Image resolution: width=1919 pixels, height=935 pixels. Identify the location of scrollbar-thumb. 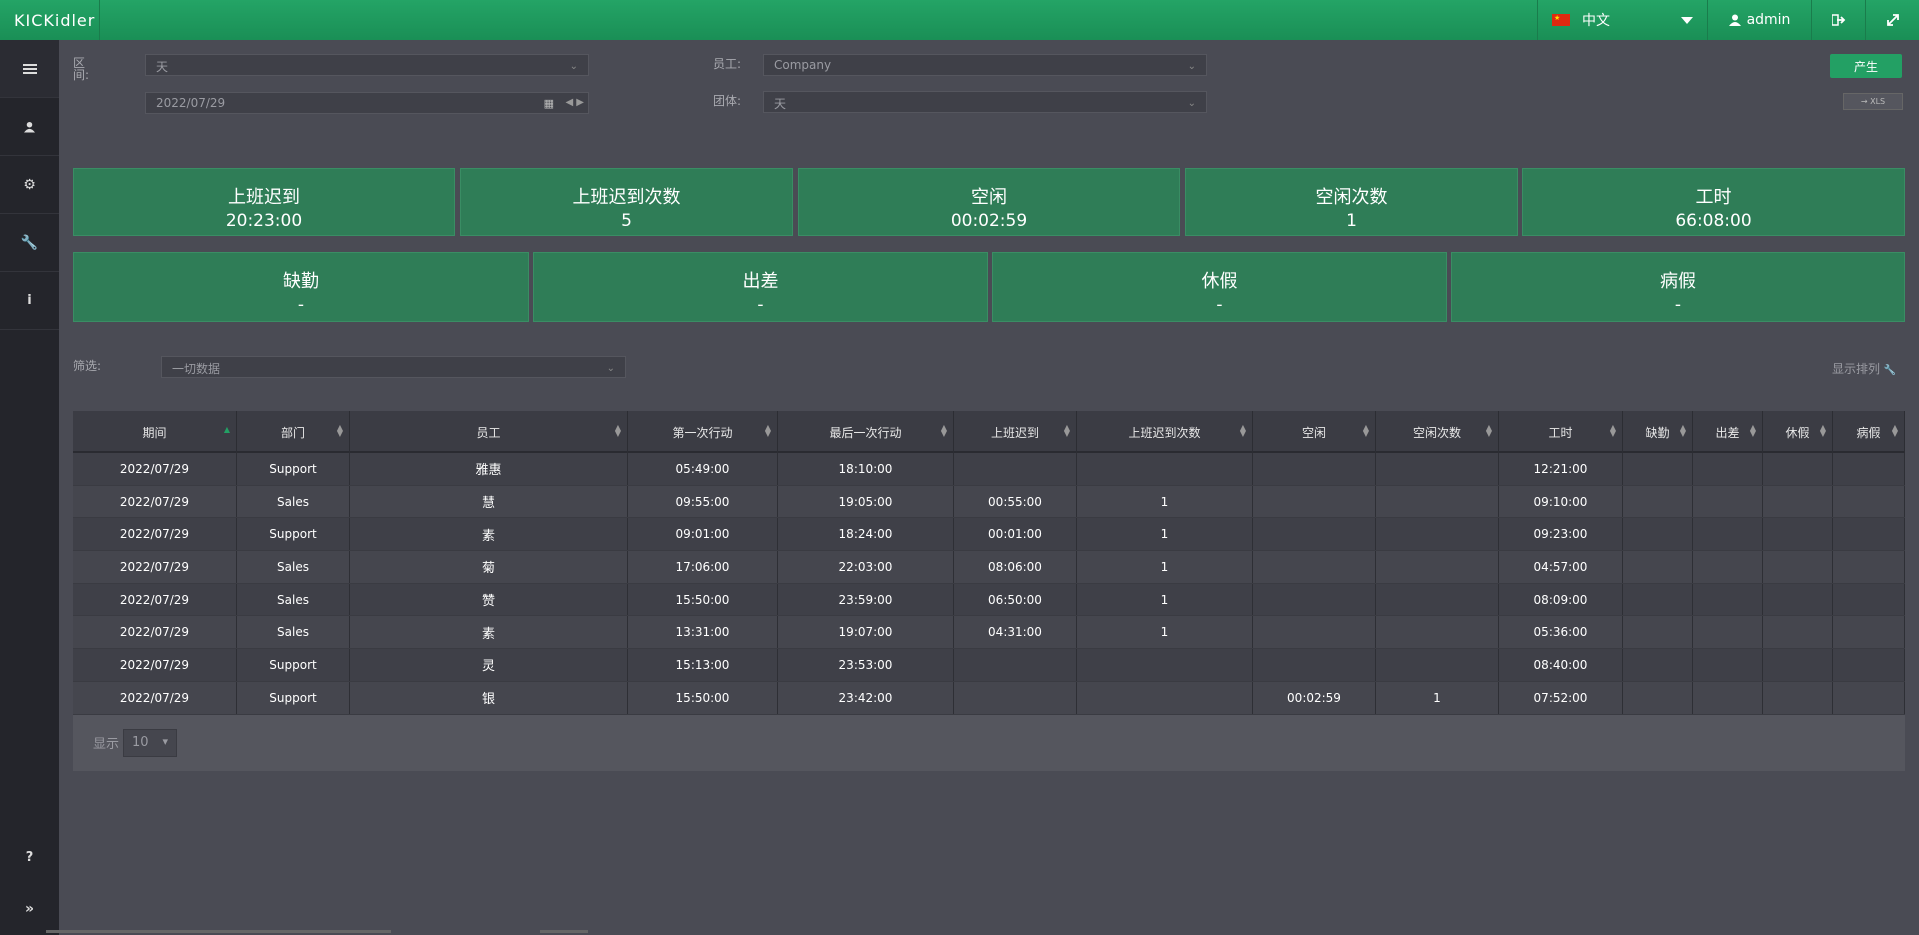
(564, 931).